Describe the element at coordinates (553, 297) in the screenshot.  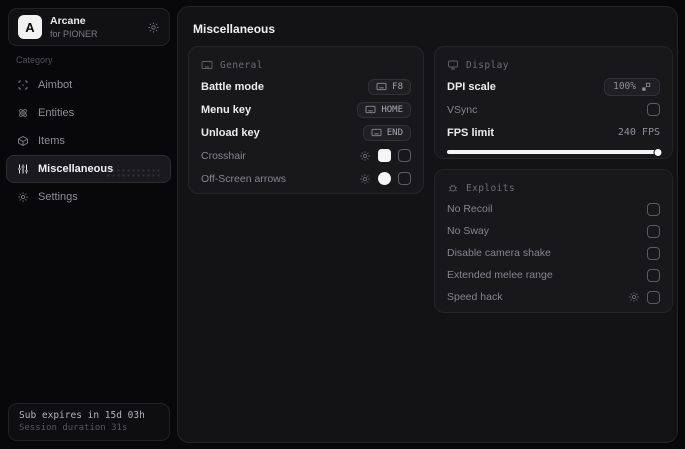
I see `speed-hack-row: Speed hack` at that location.